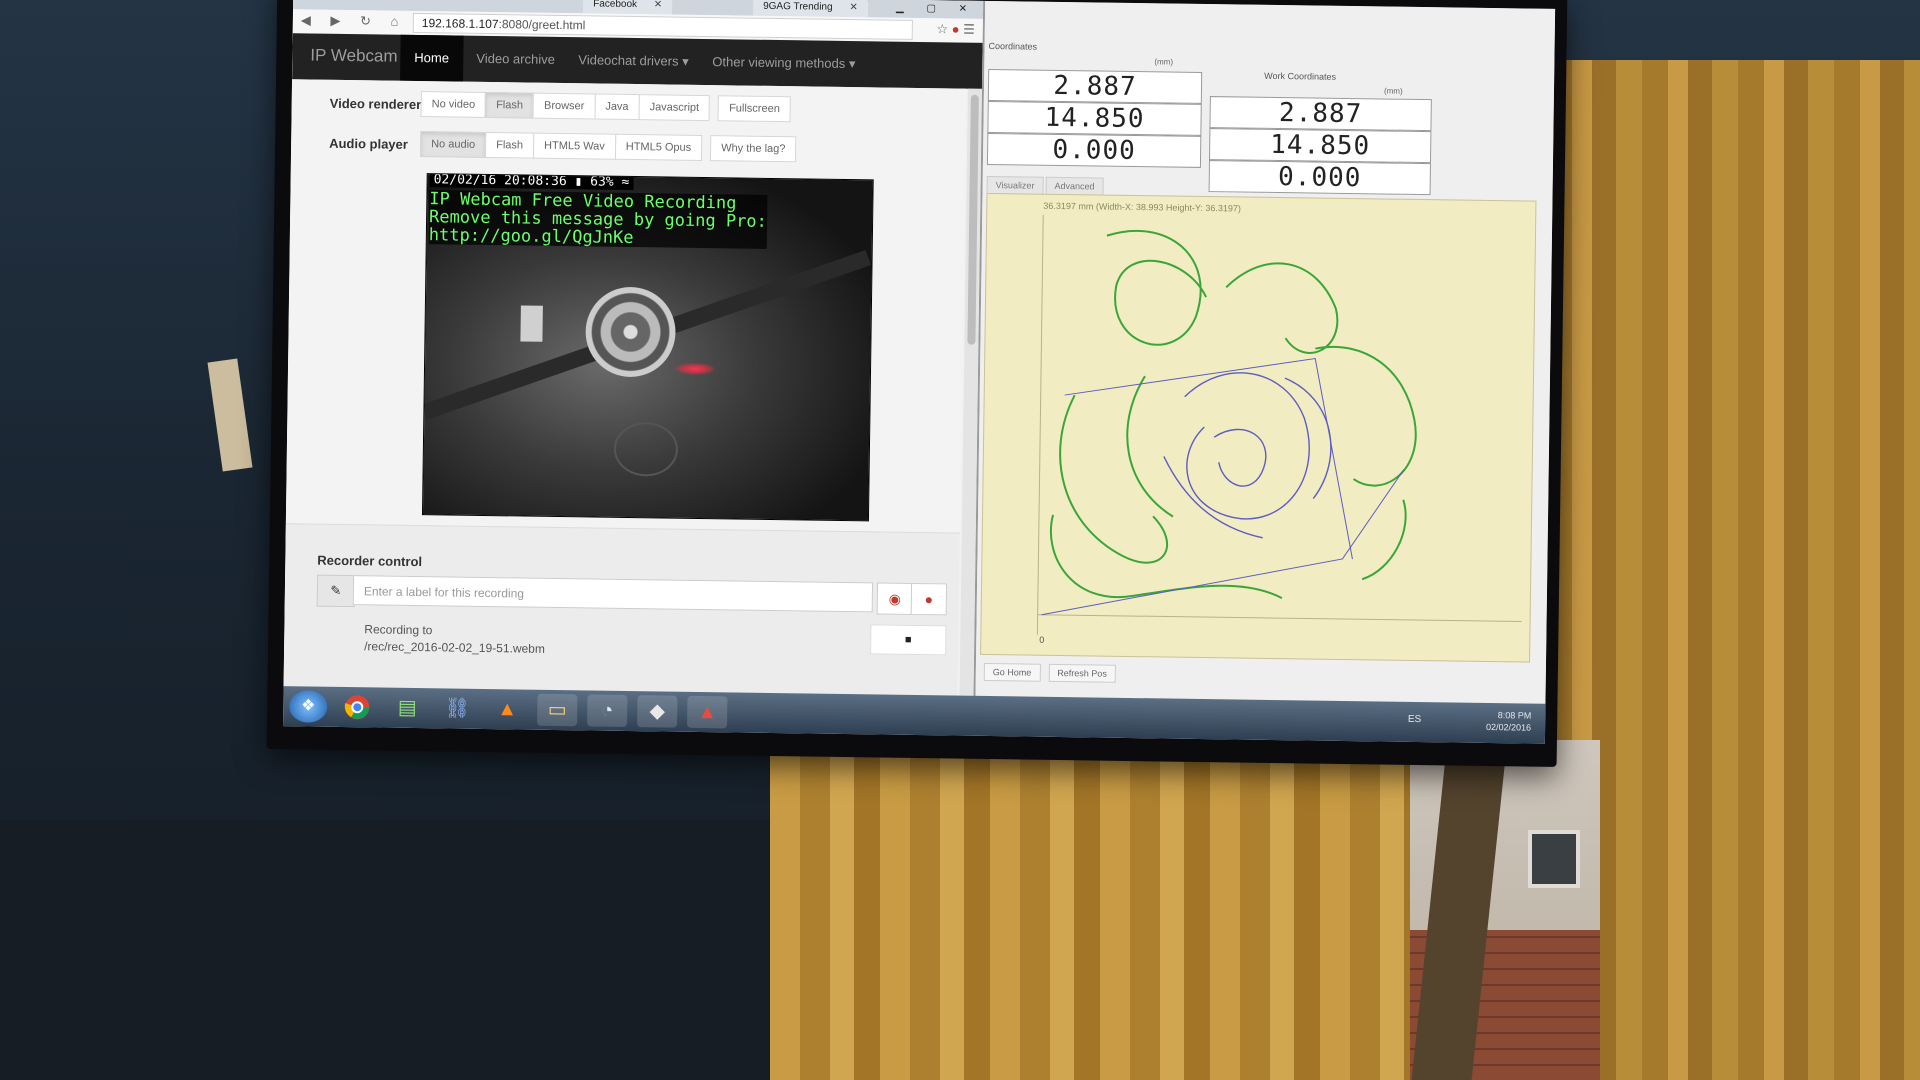  Describe the element at coordinates (564, 106) in the screenshot. I see `video-option-browser: Browser` at that location.